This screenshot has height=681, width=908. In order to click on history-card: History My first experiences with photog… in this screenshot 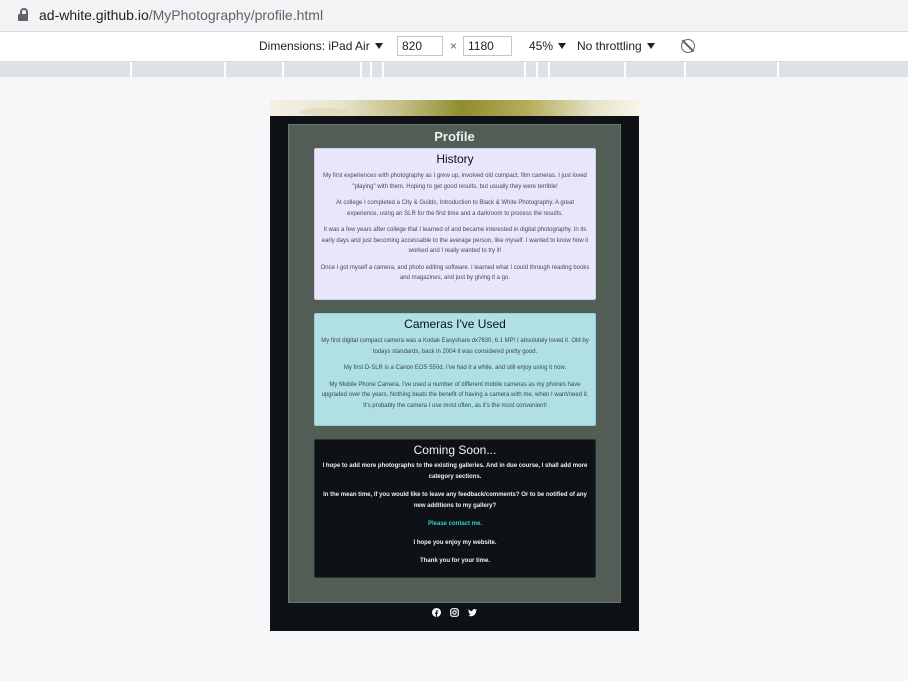, I will do `click(455, 224)`.